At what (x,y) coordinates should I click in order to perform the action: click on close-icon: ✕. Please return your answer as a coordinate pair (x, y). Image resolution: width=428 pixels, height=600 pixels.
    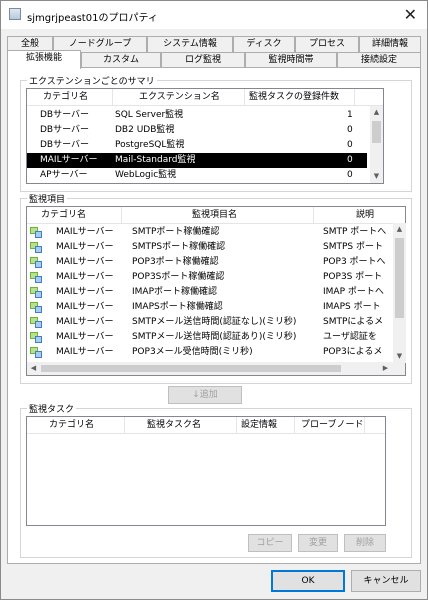
    Looking at the image, I should click on (410, 14).